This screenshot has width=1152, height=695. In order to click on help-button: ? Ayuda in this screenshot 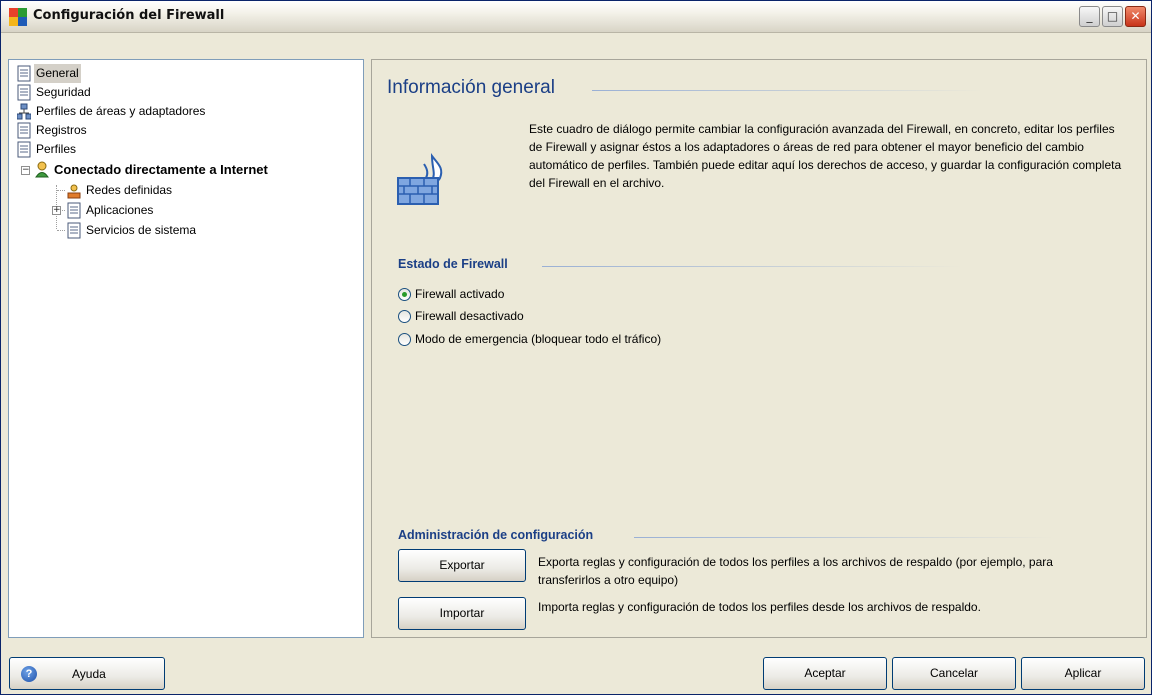, I will do `click(87, 673)`.